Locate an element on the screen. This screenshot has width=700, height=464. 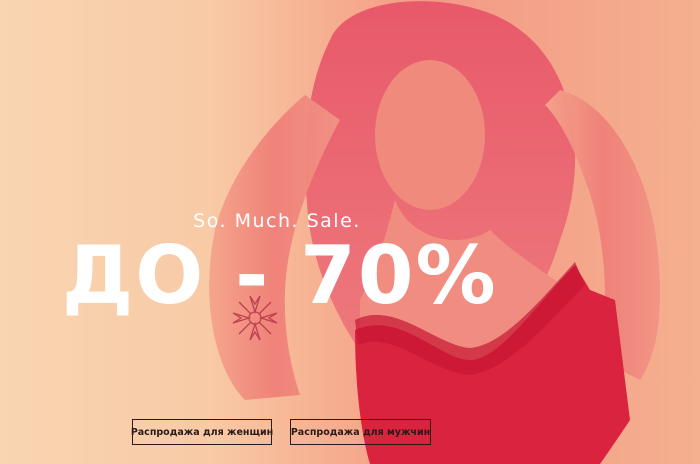
sale-headline: ДО - 70% is located at coordinates (280, 275).